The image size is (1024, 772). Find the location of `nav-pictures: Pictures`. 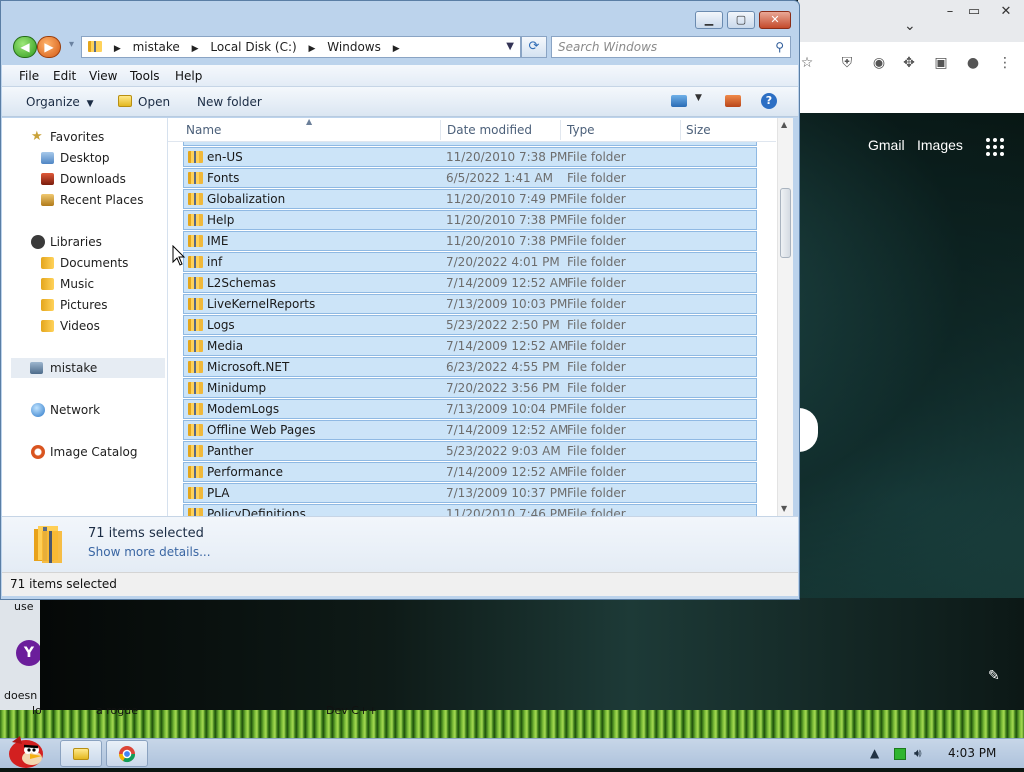

nav-pictures: Pictures is located at coordinates (85, 305).